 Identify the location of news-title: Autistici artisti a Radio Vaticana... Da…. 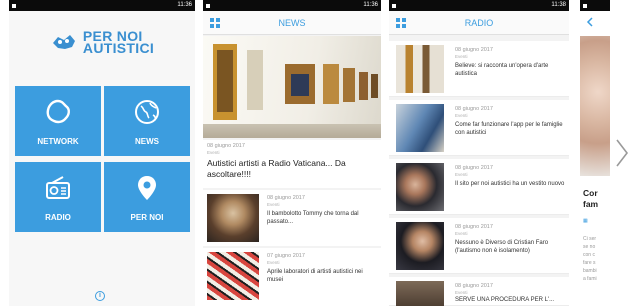
(276, 168).